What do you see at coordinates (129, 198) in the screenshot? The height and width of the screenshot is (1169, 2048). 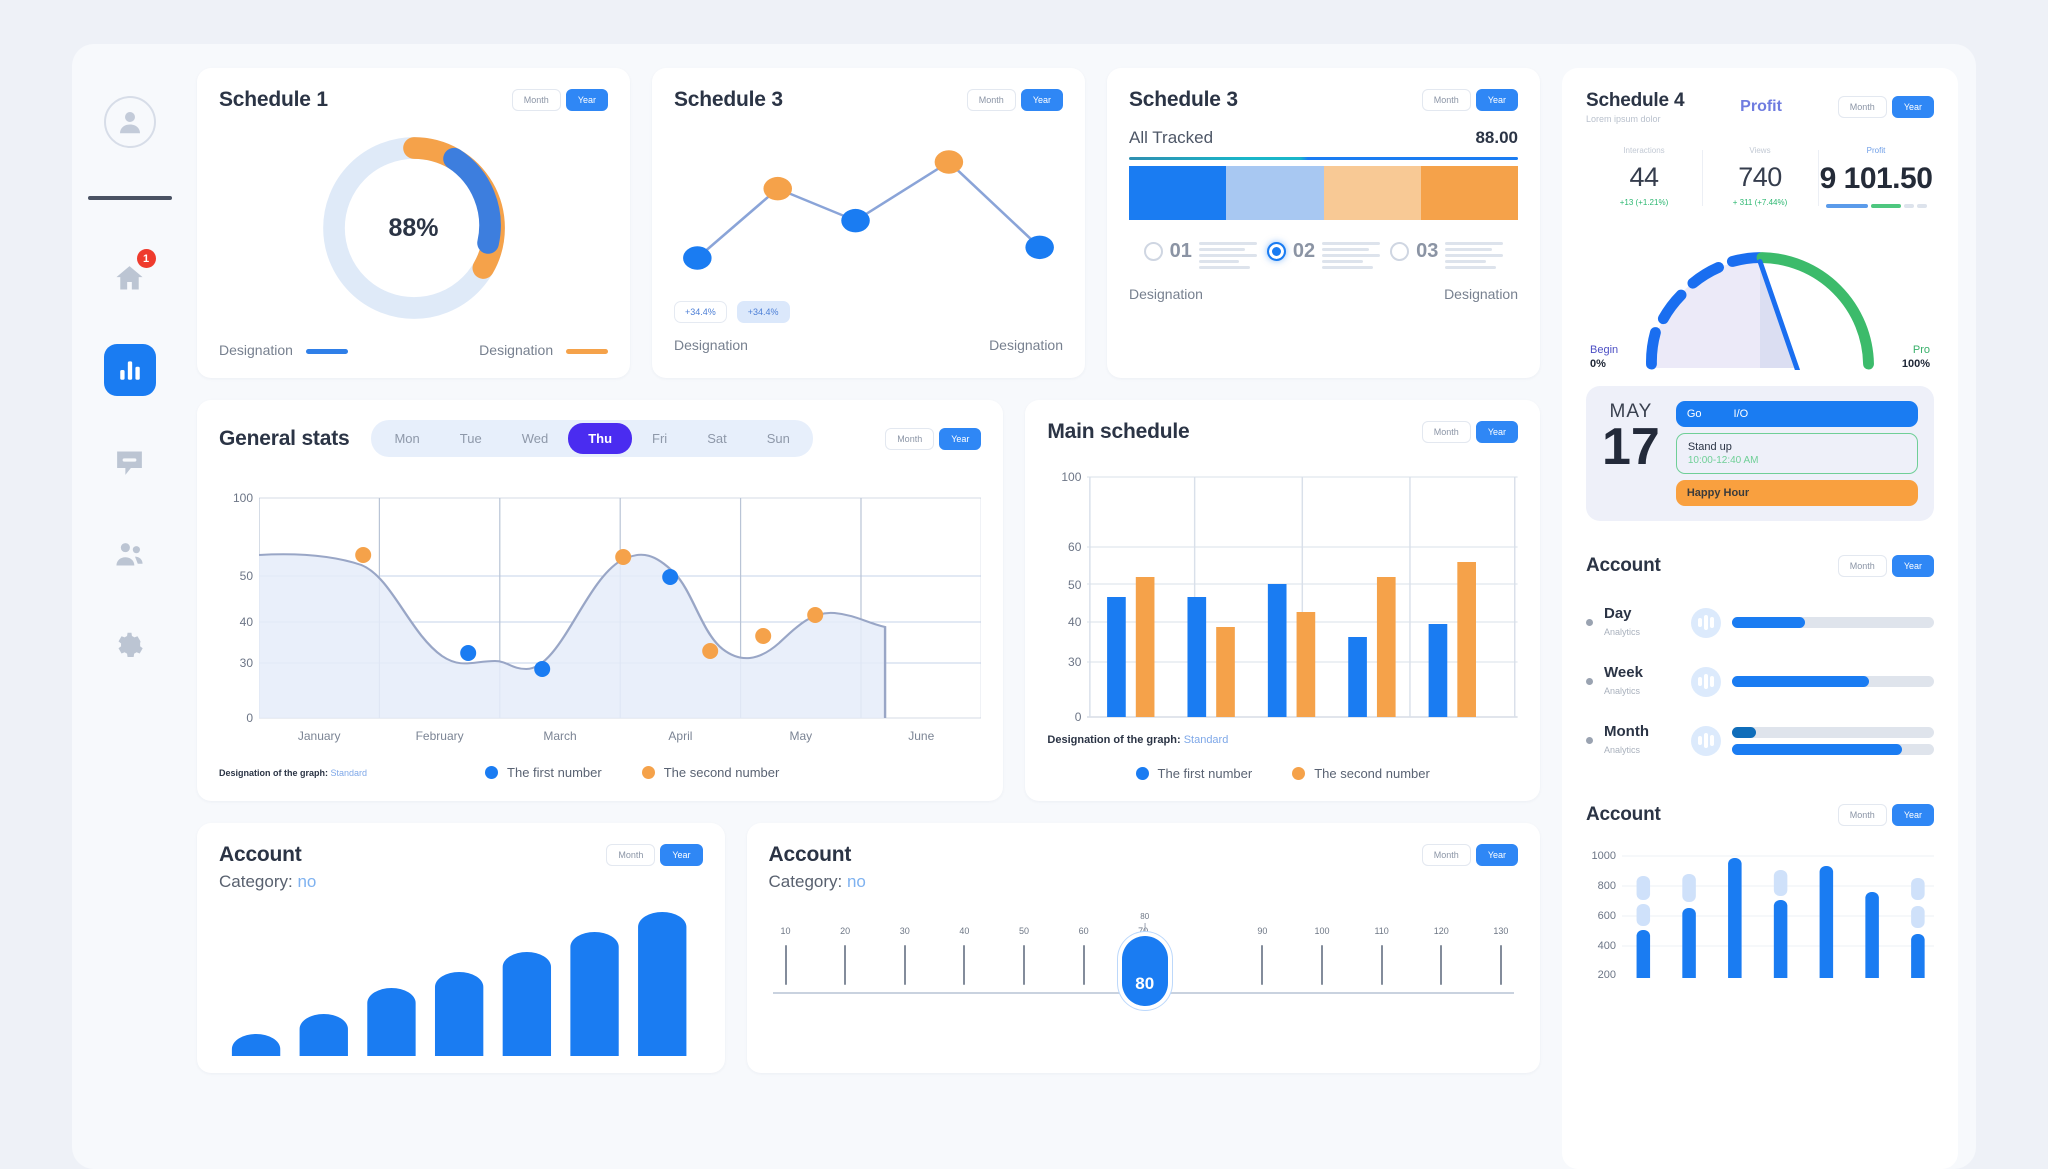 I see `sidebar-divider` at bounding box center [129, 198].